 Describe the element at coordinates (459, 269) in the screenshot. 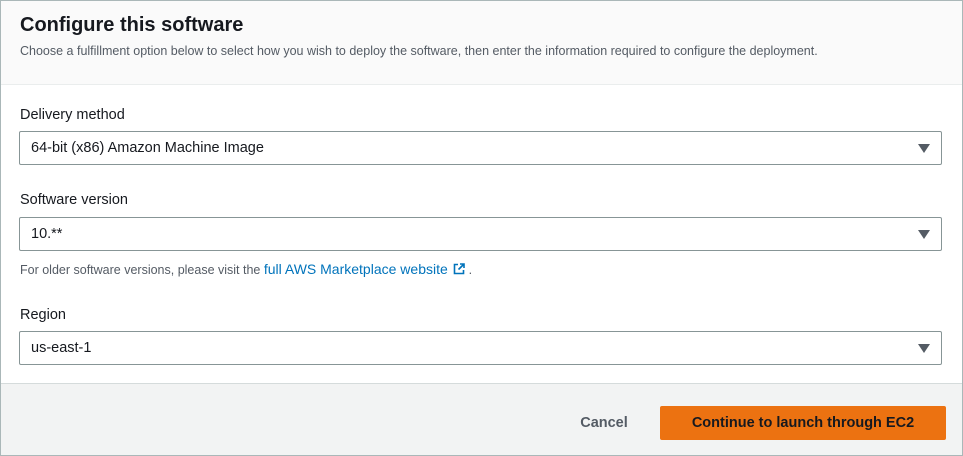

I see `external-link-icon` at that location.